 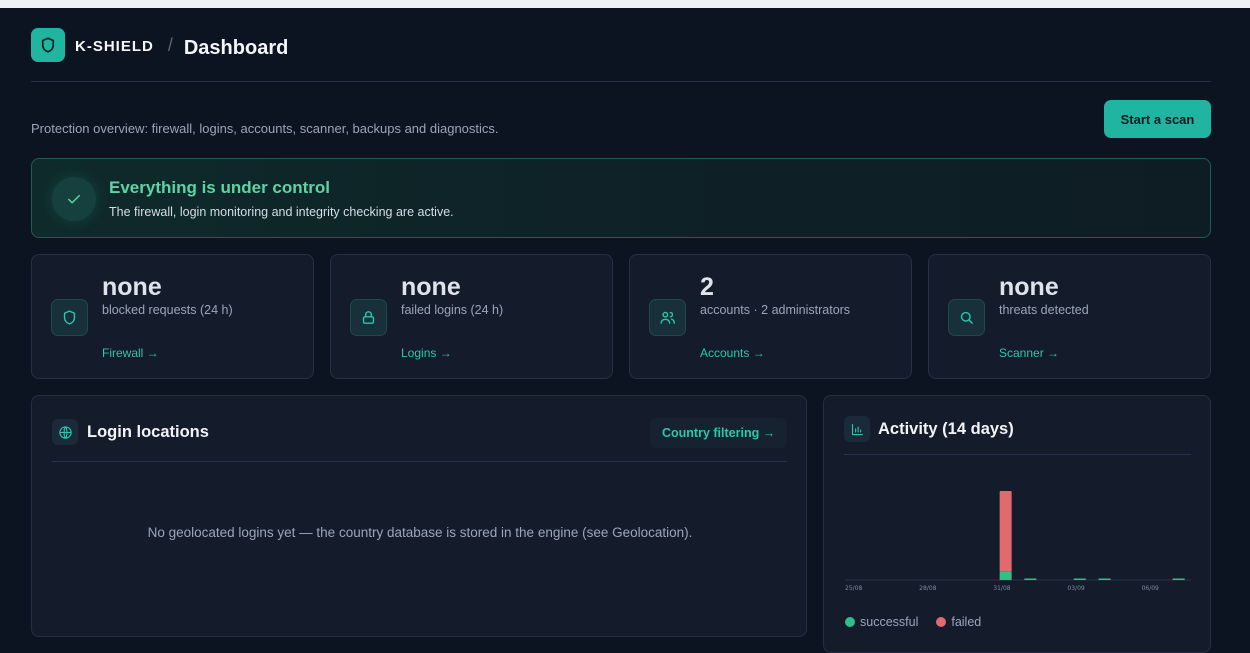 I want to click on stat-card-logins: none failed logins (24 h) Logins →, so click(x=471, y=316).